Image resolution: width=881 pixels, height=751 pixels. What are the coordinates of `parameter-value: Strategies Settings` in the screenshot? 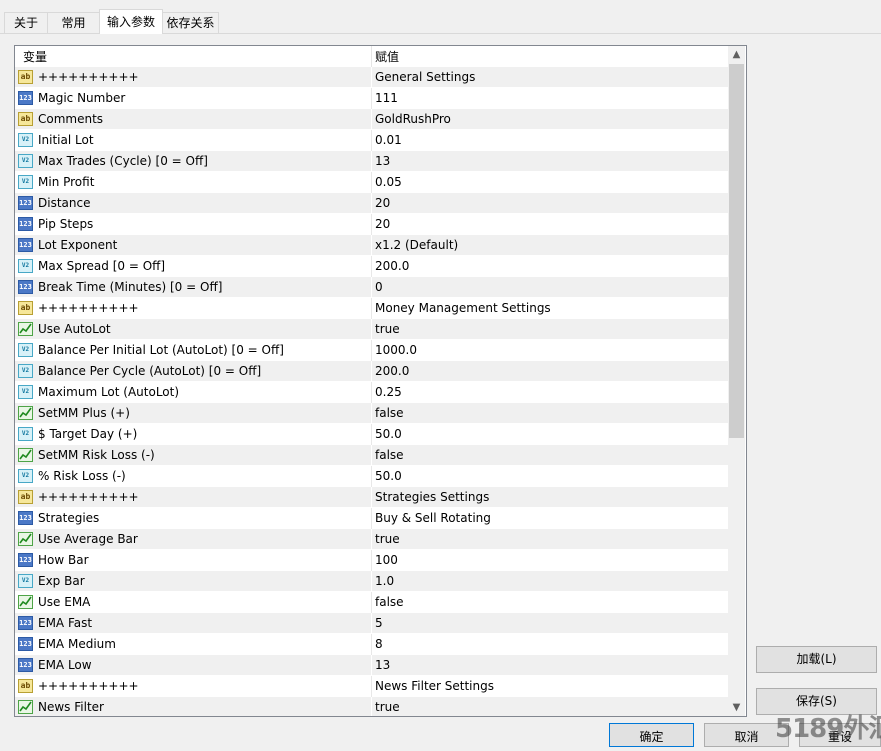 It's located at (432, 497).